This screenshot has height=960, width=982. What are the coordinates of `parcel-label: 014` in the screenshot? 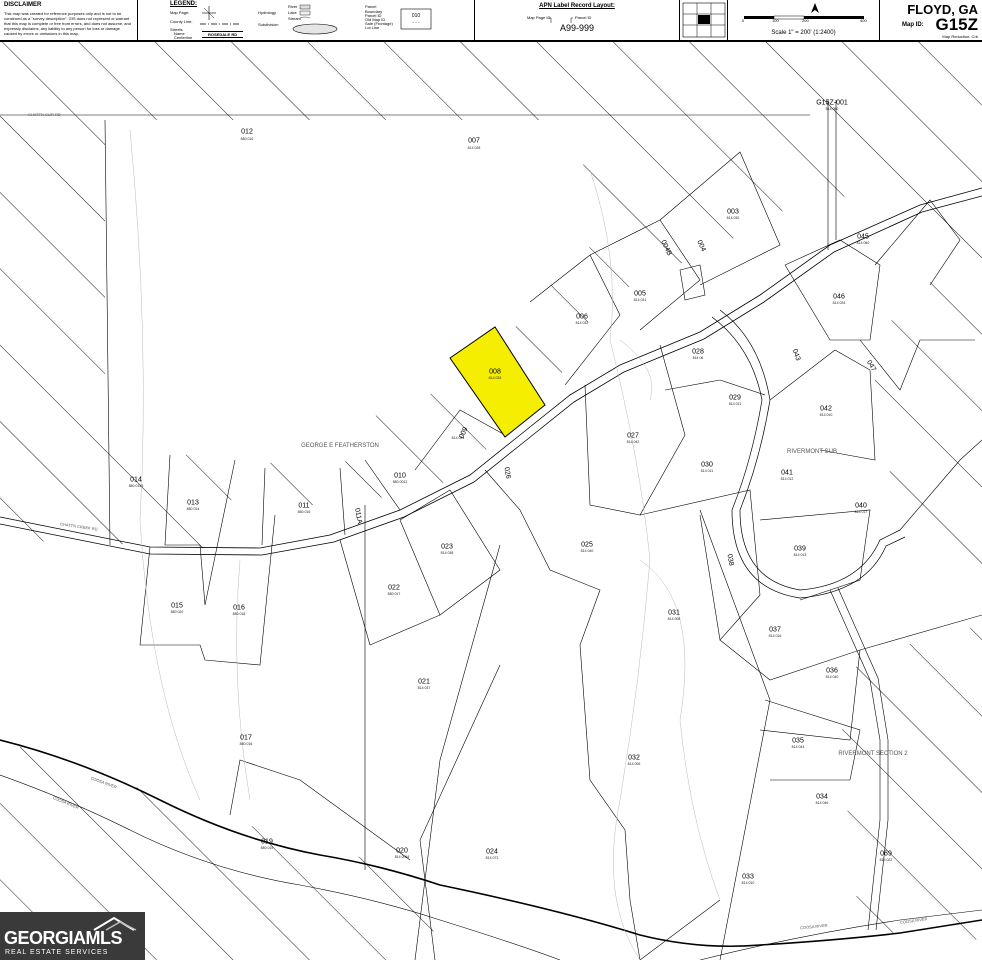 It's located at (136, 480).